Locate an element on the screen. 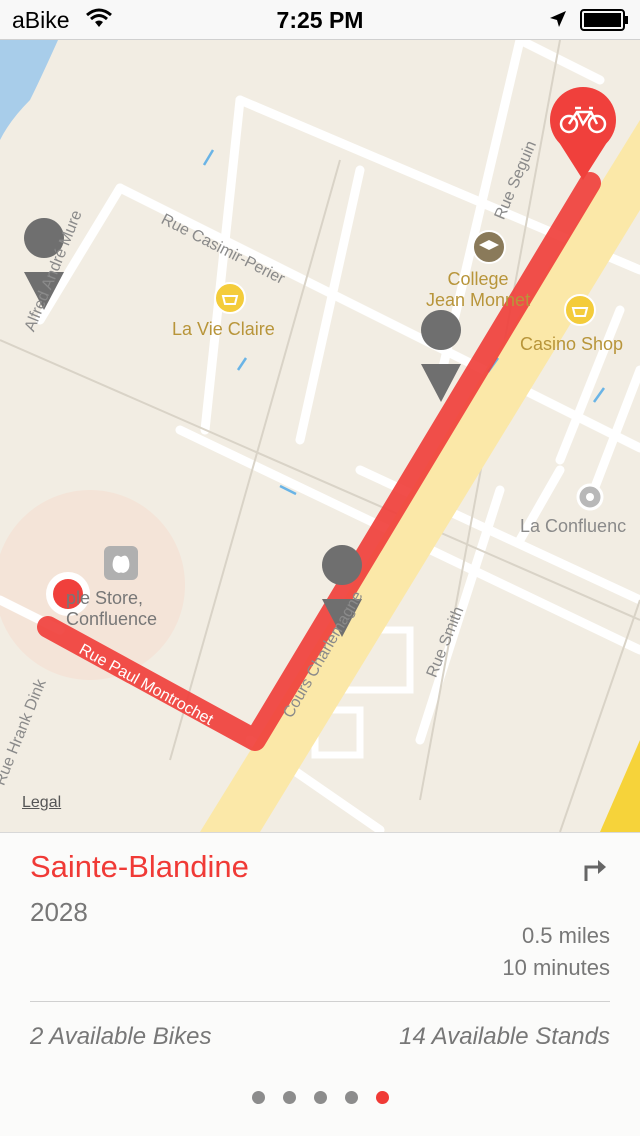 The height and width of the screenshot is (1136, 640). divider is located at coordinates (320, 1001).